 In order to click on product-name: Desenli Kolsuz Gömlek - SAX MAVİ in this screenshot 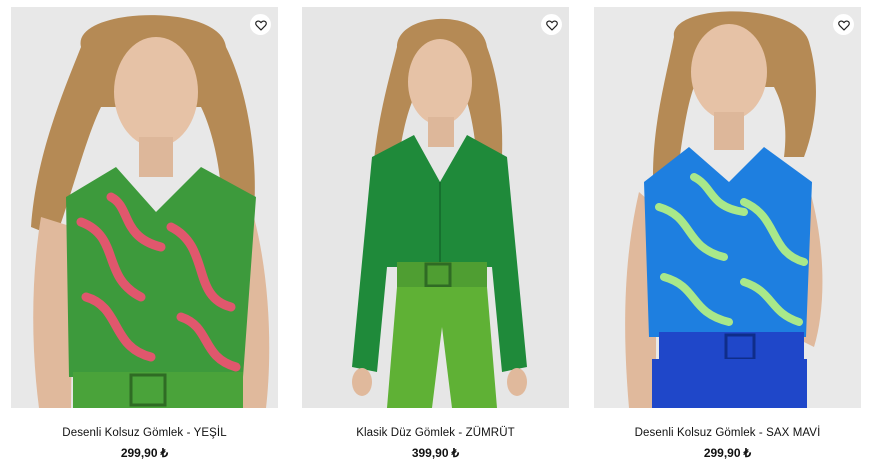, I will do `click(727, 433)`.